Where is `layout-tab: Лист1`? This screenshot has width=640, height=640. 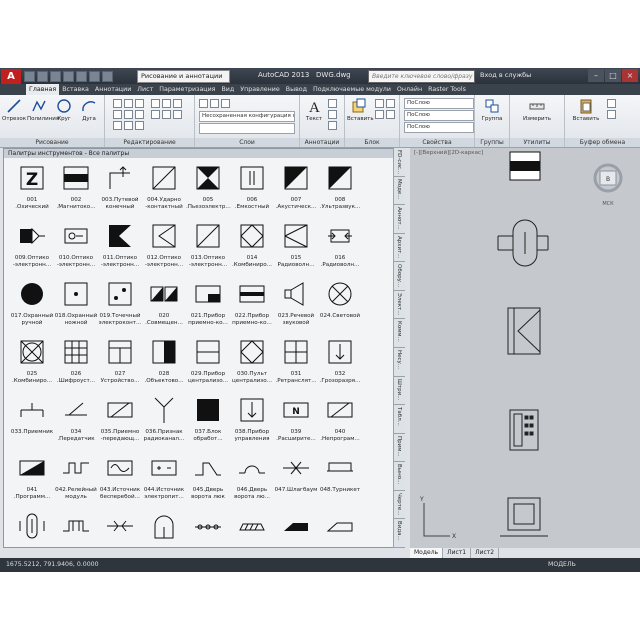
layout-tab: Лист1 is located at coordinates (457, 553).